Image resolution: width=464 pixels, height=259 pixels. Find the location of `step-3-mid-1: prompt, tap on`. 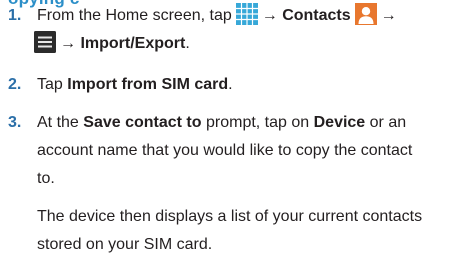

step-3-mid-1: prompt, tap on is located at coordinates (257, 122).